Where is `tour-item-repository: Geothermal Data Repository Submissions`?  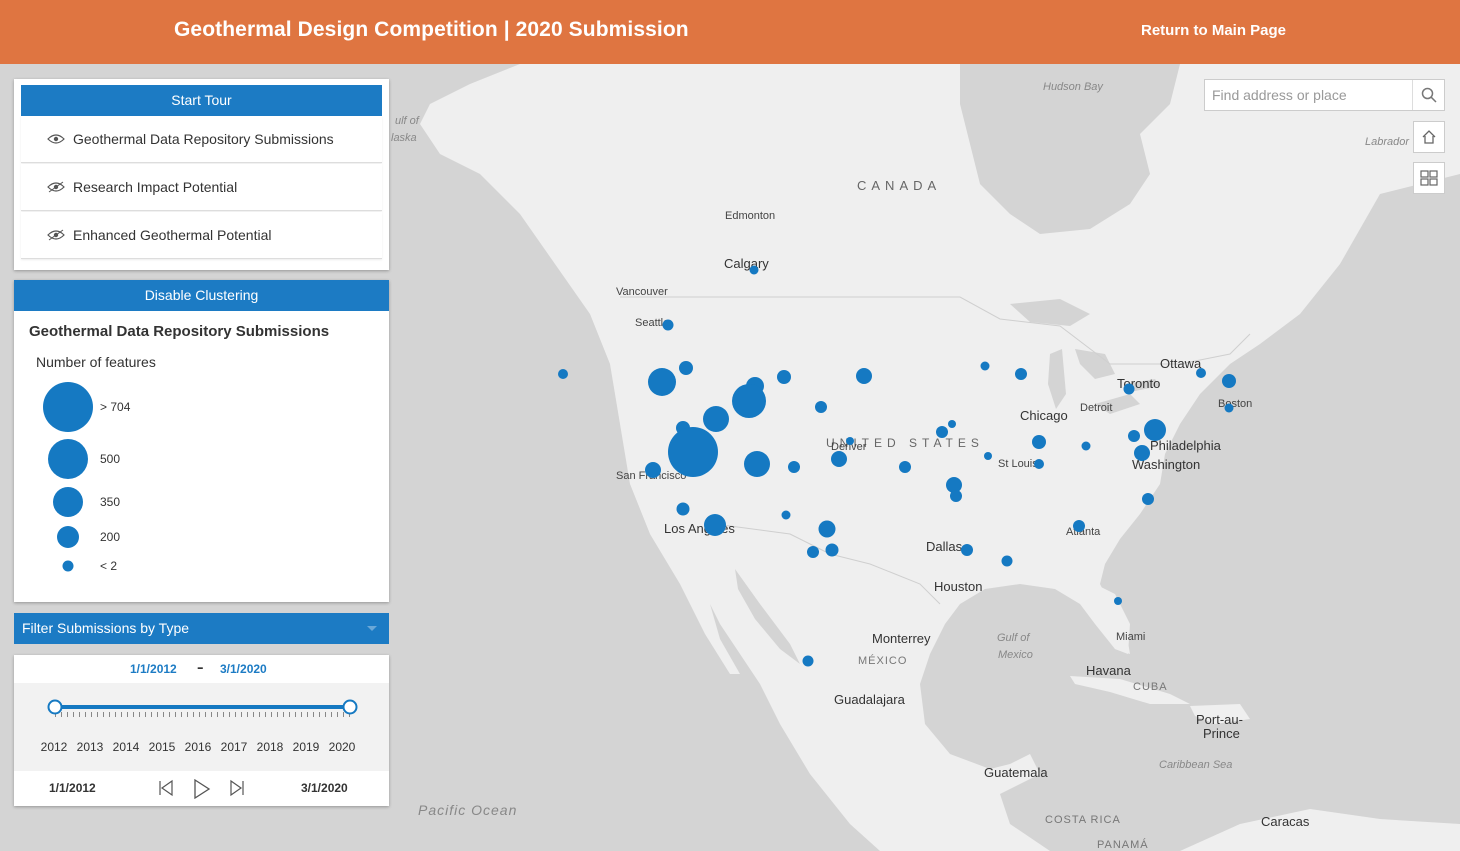 tour-item-repository: Geothermal Data Repository Submissions is located at coordinates (201, 139).